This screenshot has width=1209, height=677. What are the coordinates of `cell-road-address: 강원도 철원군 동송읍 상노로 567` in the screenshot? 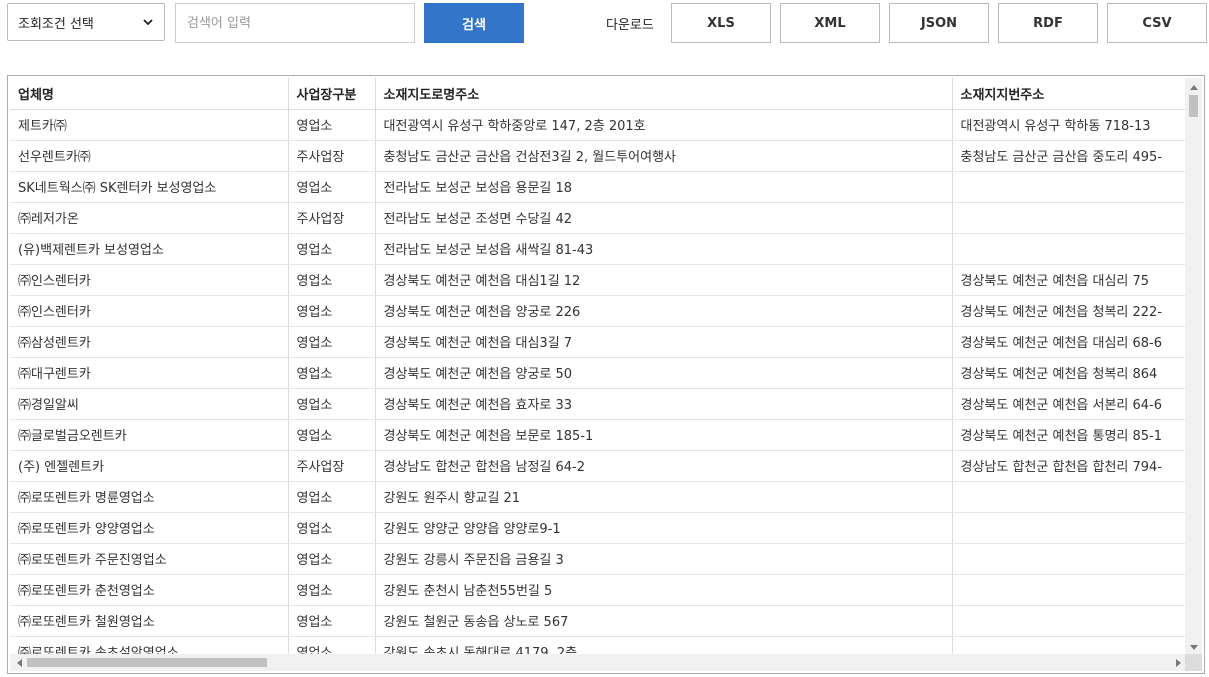 It's located at (663, 621).